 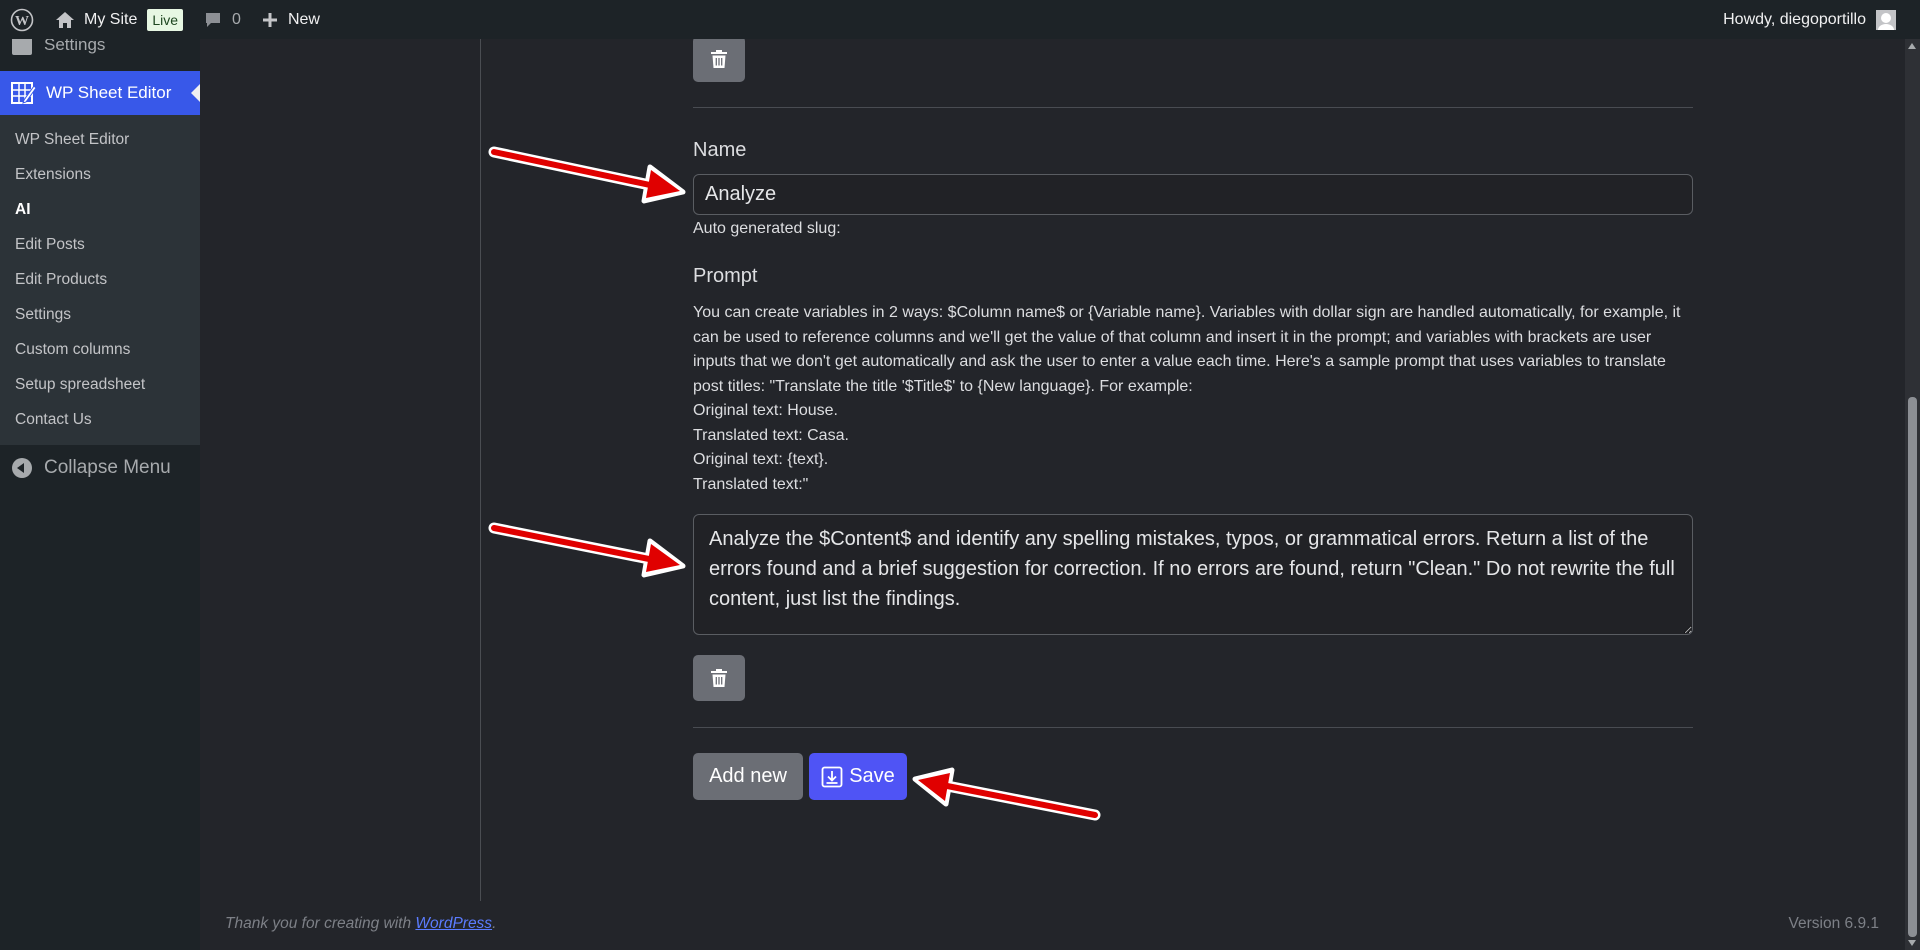 I want to click on submenu-item-edit-products: Edit Products, so click(x=100, y=279).